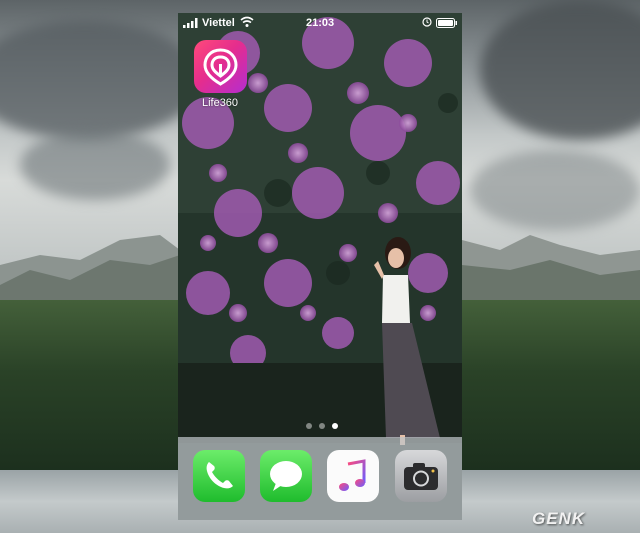 The width and height of the screenshot is (640, 533). What do you see at coordinates (218, 23) in the screenshot?
I see `carrier-name: Viettel` at bounding box center [218, 23].